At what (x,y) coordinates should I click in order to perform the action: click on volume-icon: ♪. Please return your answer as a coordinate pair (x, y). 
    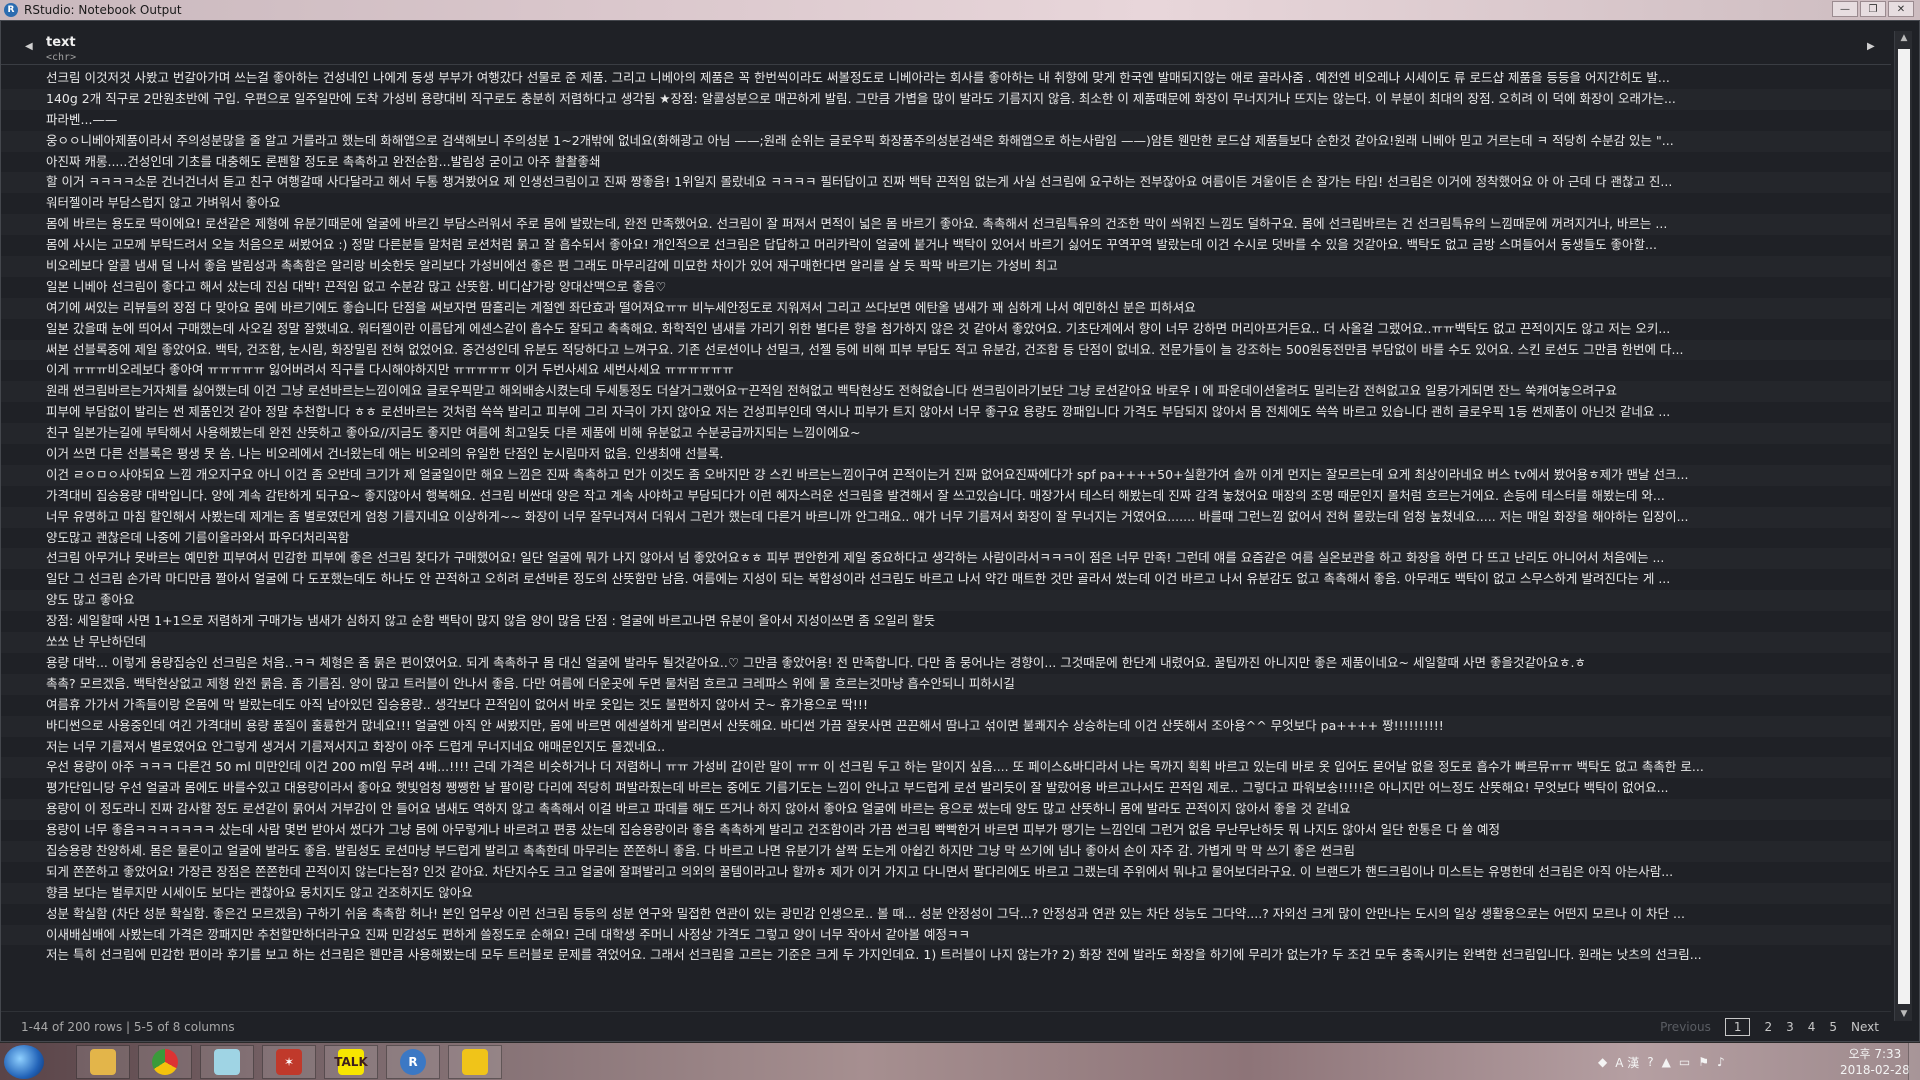
    Looking at the image, I should click on (1721, 1062).